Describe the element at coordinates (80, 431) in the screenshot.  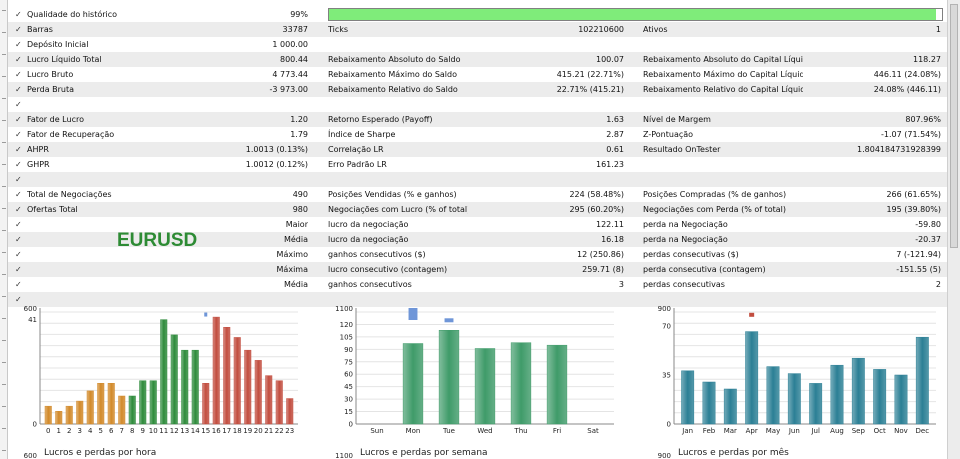
I see `x-tick-label: 3` at that location.